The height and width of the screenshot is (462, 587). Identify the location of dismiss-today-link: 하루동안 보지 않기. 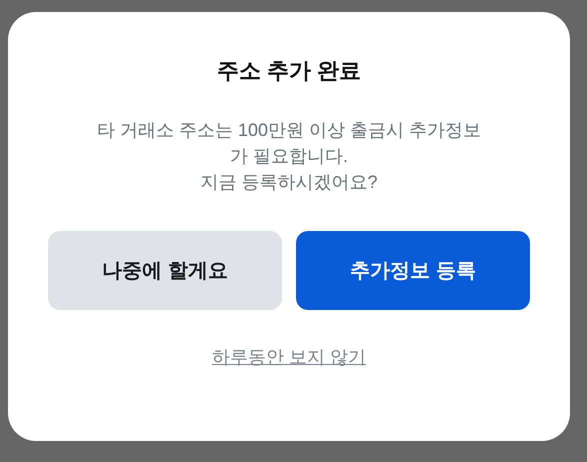
(289, 357).